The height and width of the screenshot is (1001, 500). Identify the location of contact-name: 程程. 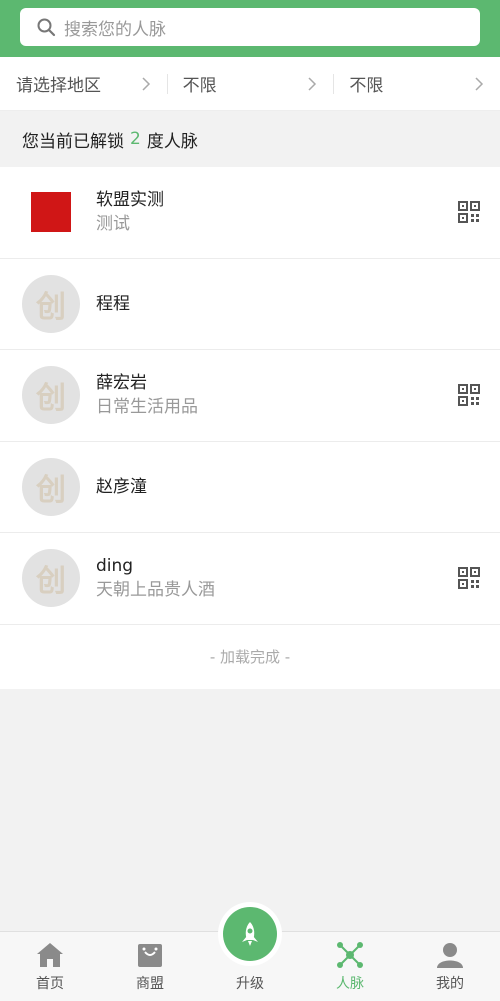
(113, 303).